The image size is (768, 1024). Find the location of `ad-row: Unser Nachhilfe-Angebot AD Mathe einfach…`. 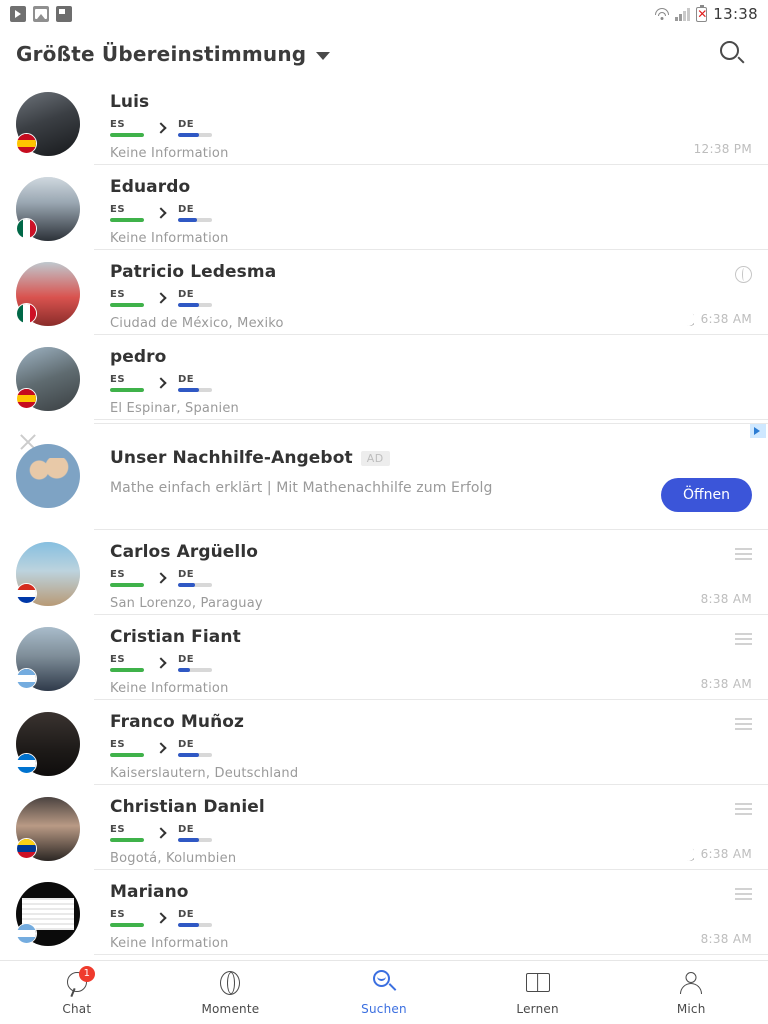

ad-row: Unser Nachhilfe-Angebot AD Mathe einfach… is located at coordinates (384, 475).